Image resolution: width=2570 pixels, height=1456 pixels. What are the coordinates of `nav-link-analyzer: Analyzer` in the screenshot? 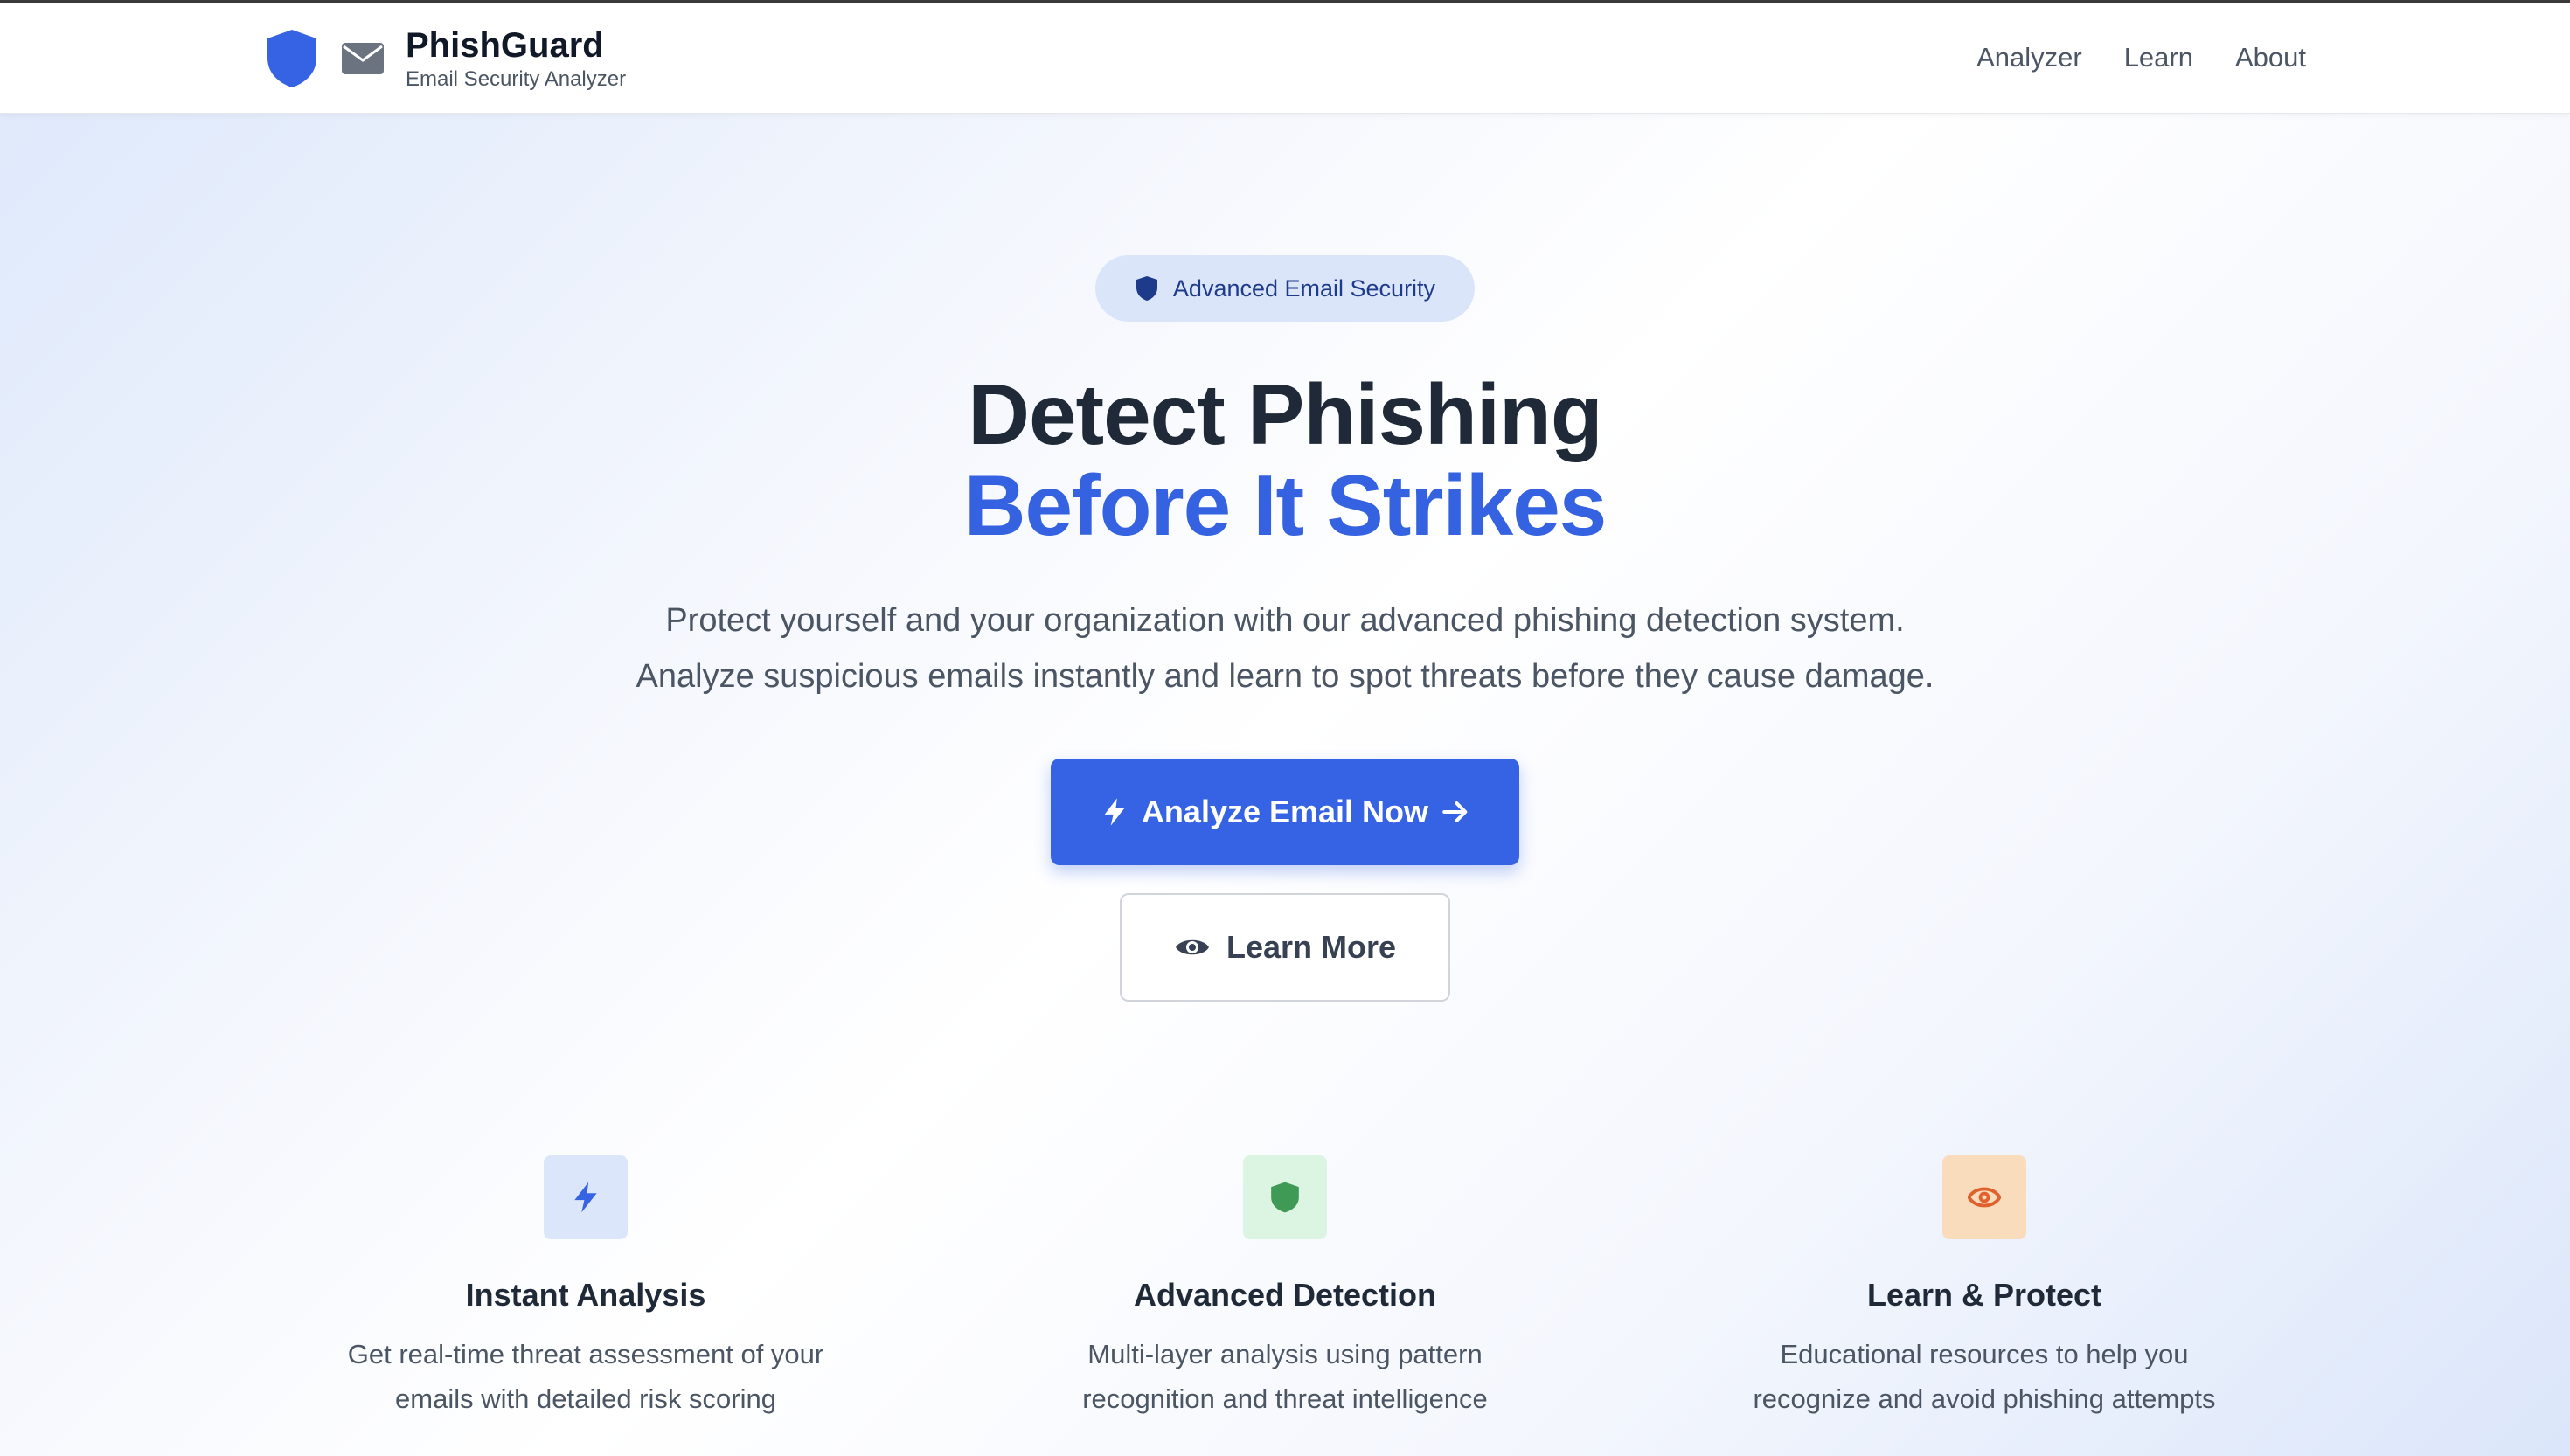 It's located at (2029, 58).